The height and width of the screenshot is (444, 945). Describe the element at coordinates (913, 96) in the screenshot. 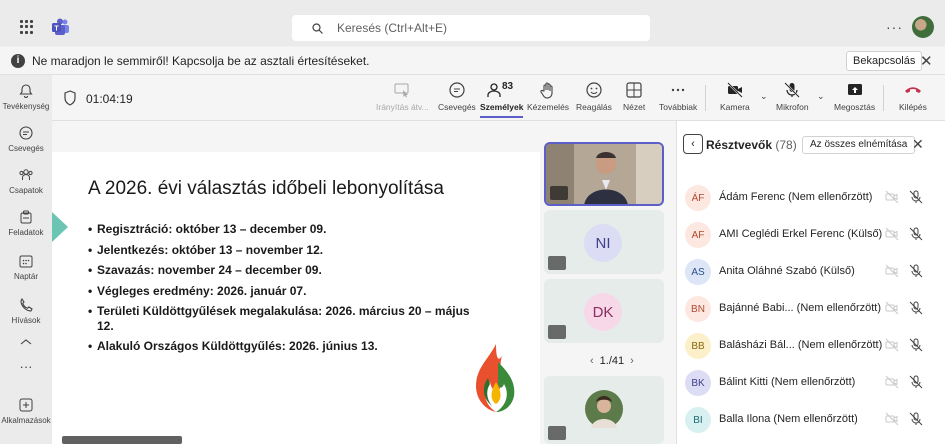

I see `leave-button: Kilépés` at that location.